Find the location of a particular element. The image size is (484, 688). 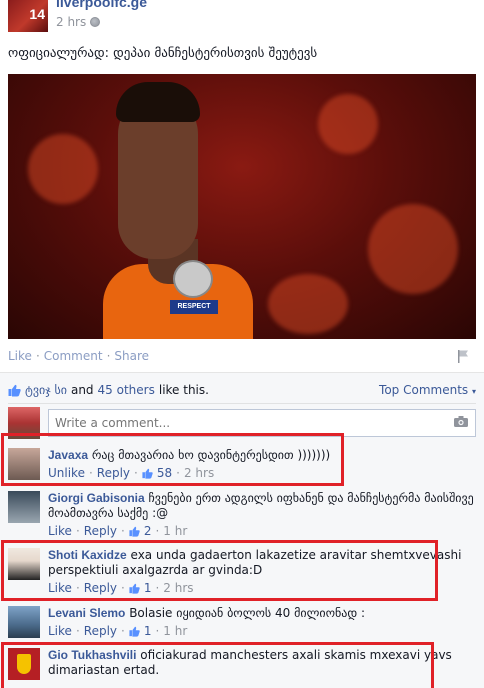

commenter-name: Levani Slemo is located at coordinates (86, 613).